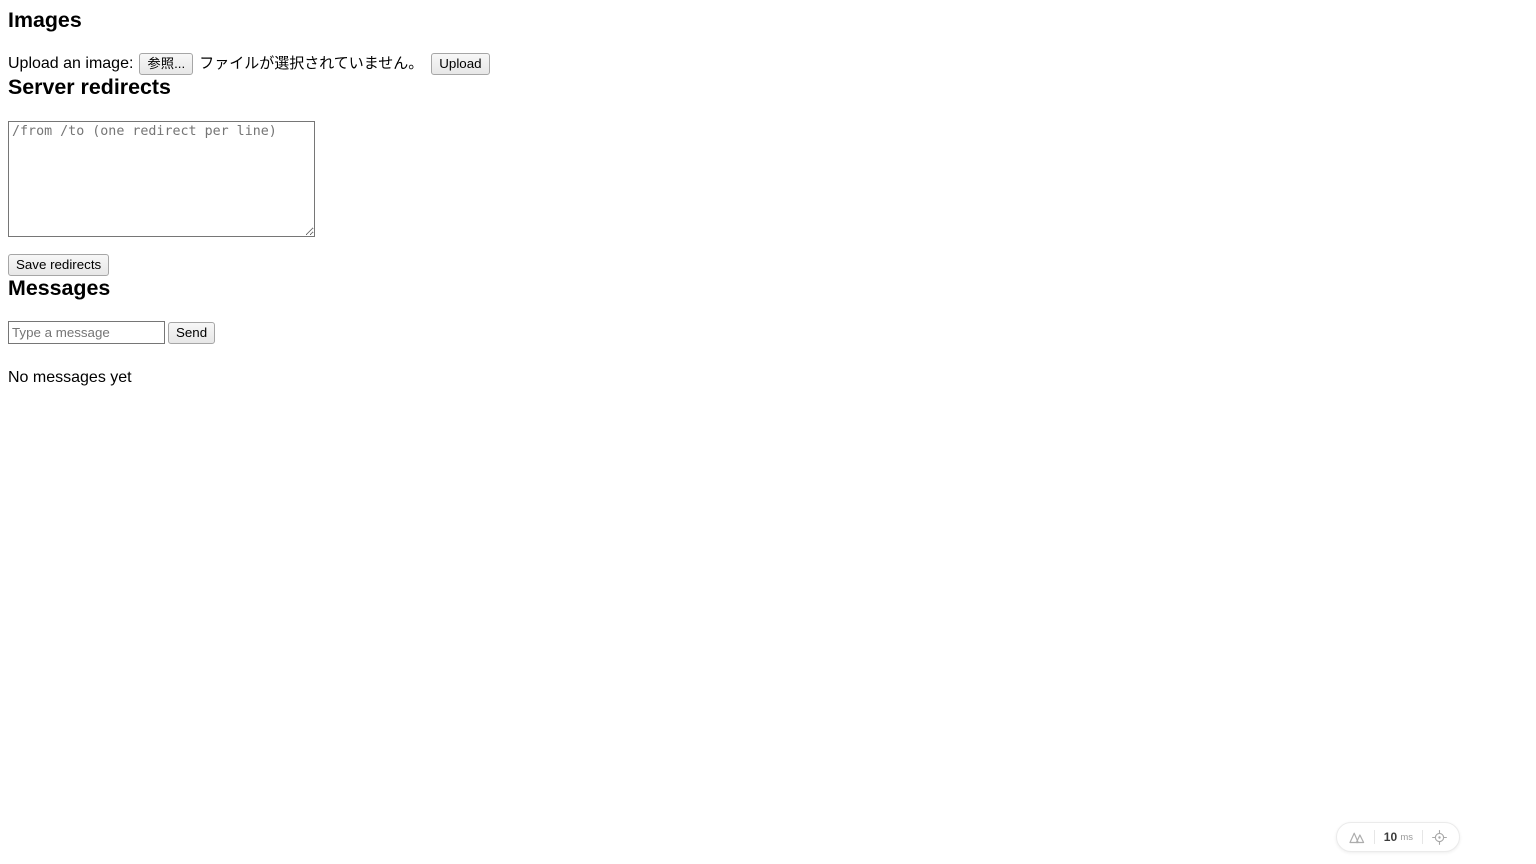  Describe the element at coordinates (768, 265) in the screenshot. I see `save-redirects-row: Save redirects` at that location.